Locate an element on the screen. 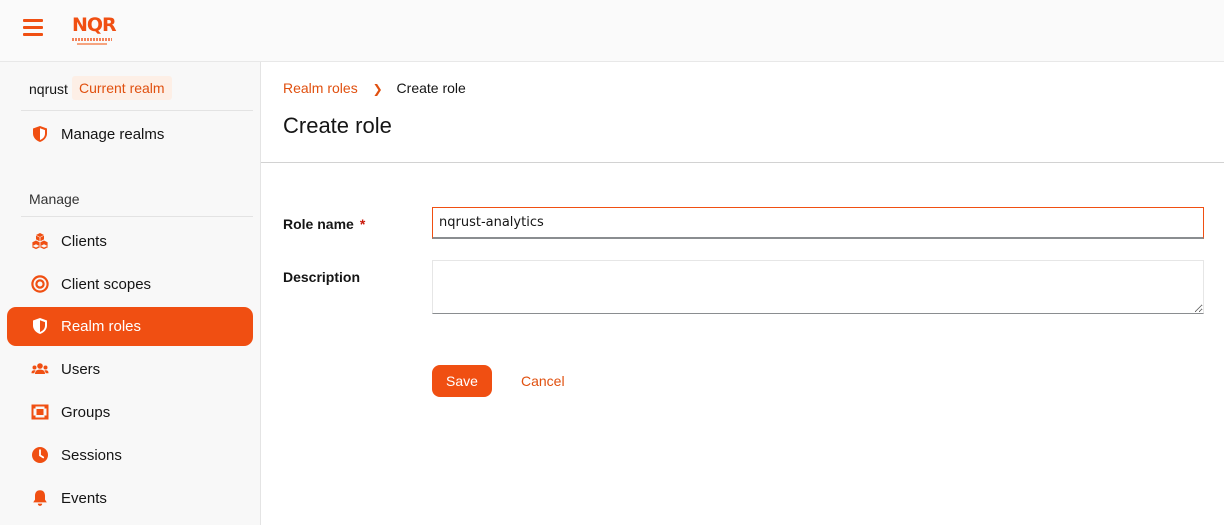 The width and height of the screenshot is (1224, 525). breadcrumb: Realm roles ❯ Create role is located at coordinates (374, 88).